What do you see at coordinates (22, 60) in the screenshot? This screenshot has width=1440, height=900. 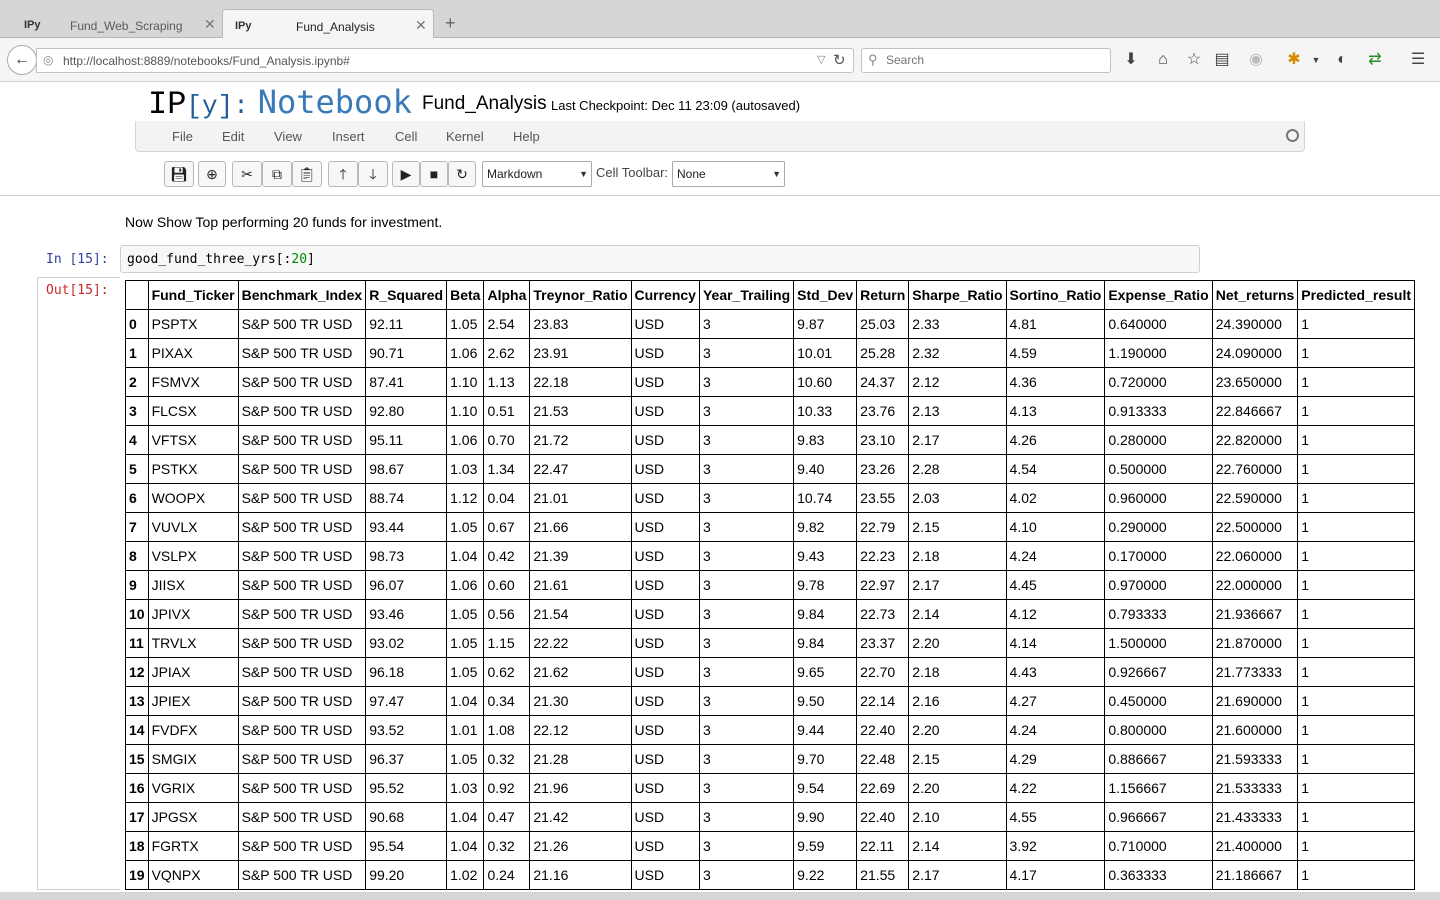 I see `back-button: ←` at bounding box center [22, 60].